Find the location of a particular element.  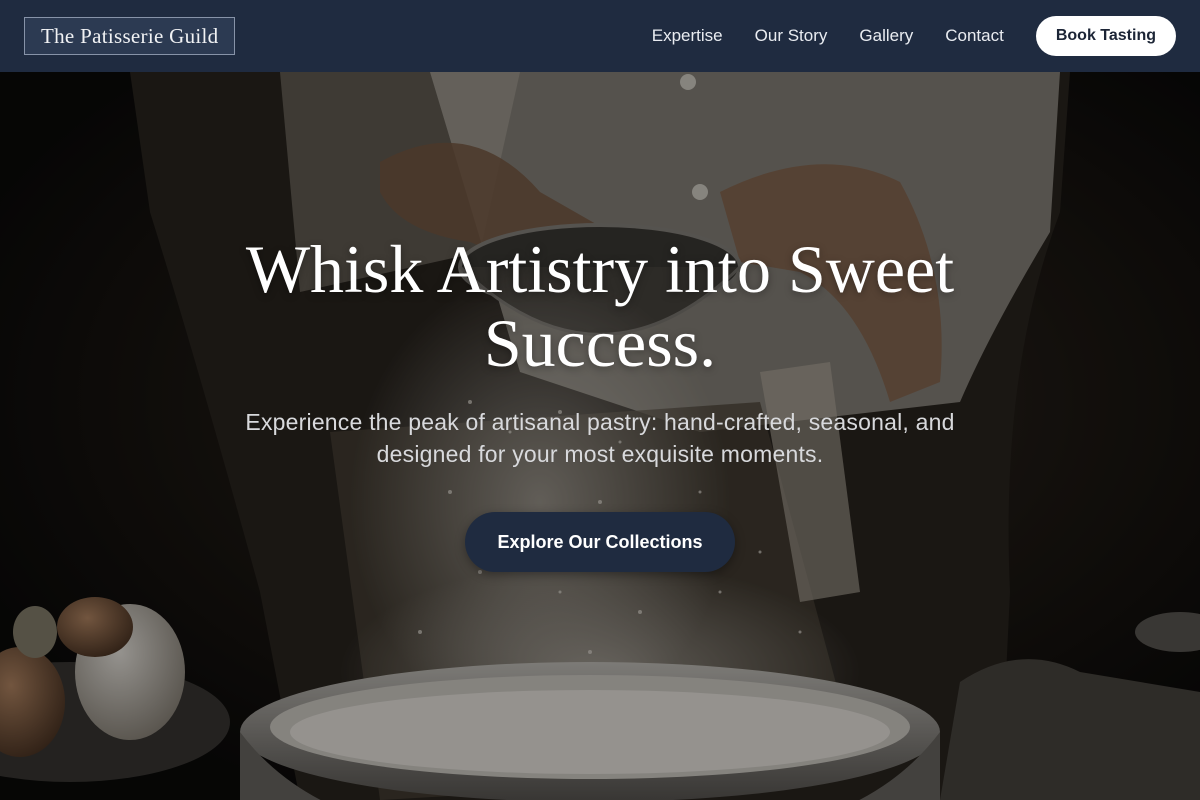

nav-link-our-story: Our Story is located at coordinates (791, 36).